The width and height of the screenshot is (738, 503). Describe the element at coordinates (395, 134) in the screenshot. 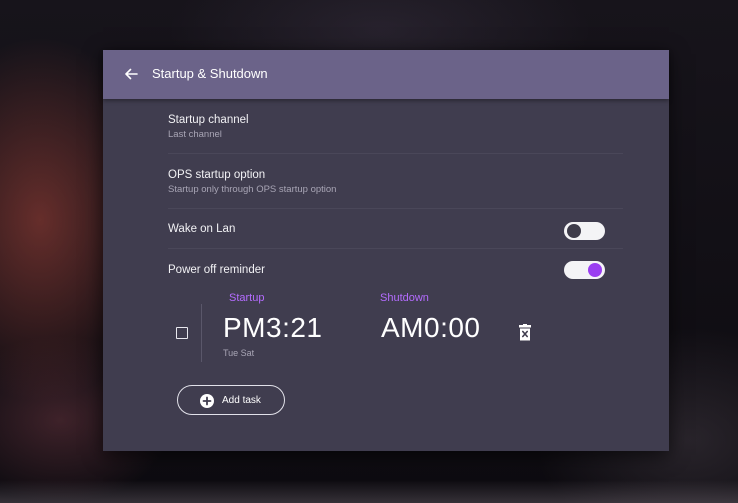

I see `setting-startup-channel: Startup channel Last channel` at that location.